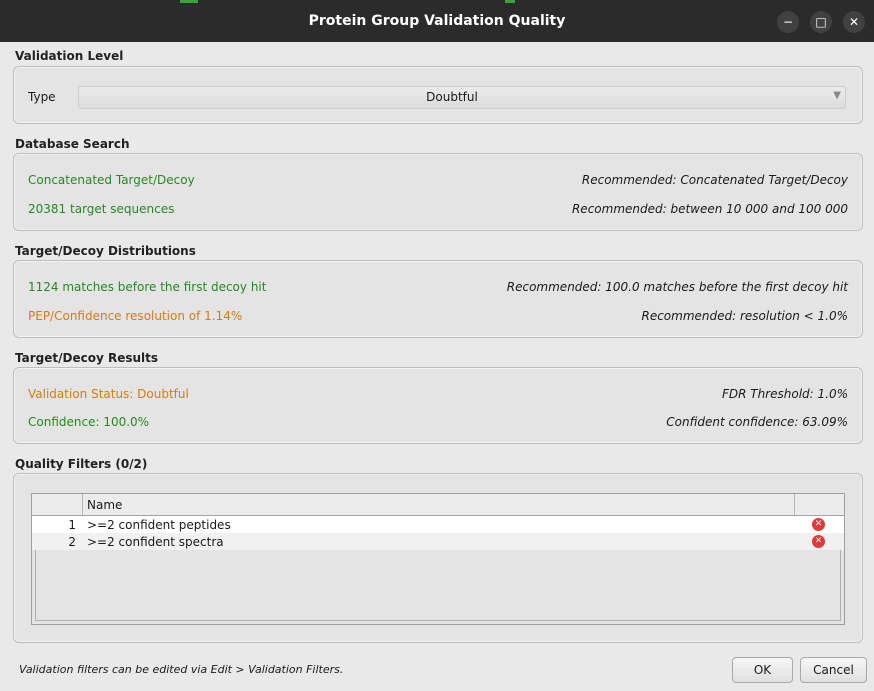  I want to click on db-size-status: 20381 target sequences, so click(101, 209).